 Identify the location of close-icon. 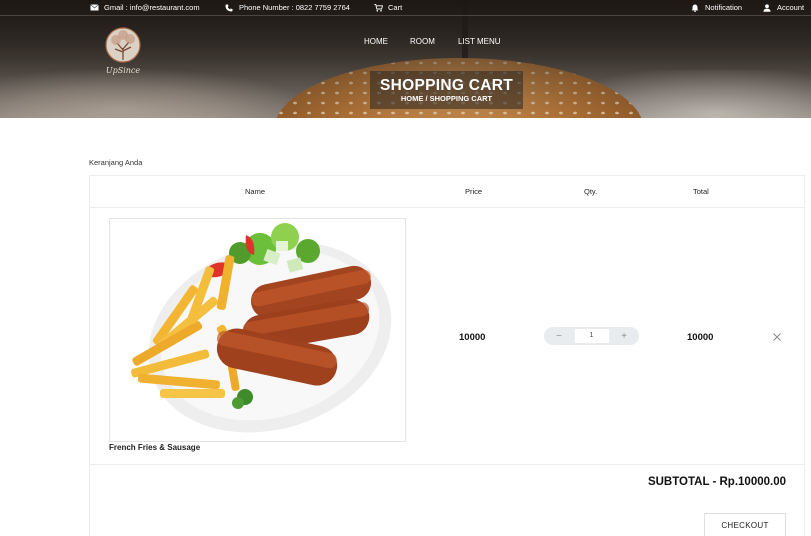
(777, 337).